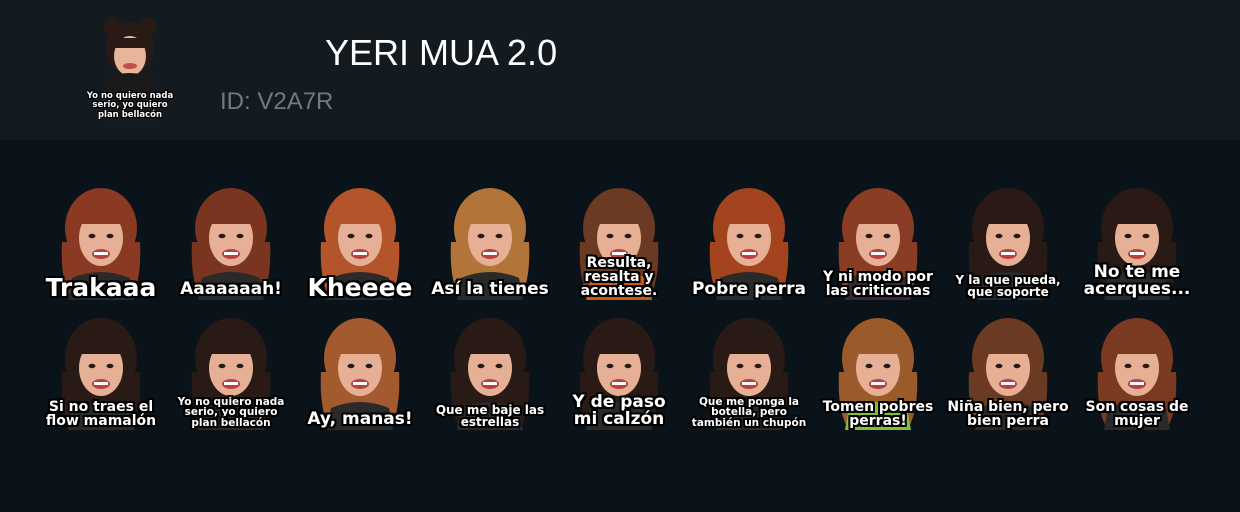 The height and width of the screenshot is (512, 1240). I want to click on sticker-caption: Que me baje las estrellas, so click(490, 416).